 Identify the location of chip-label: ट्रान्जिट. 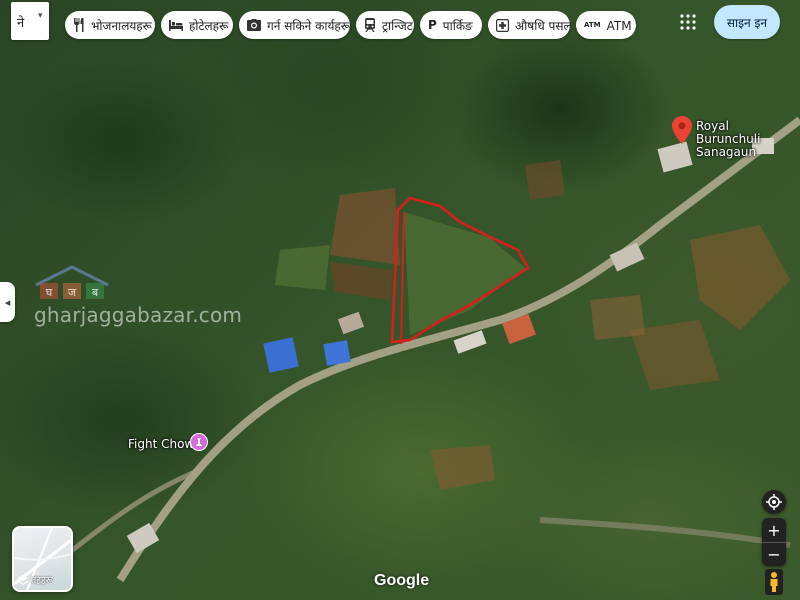
(397, 25).